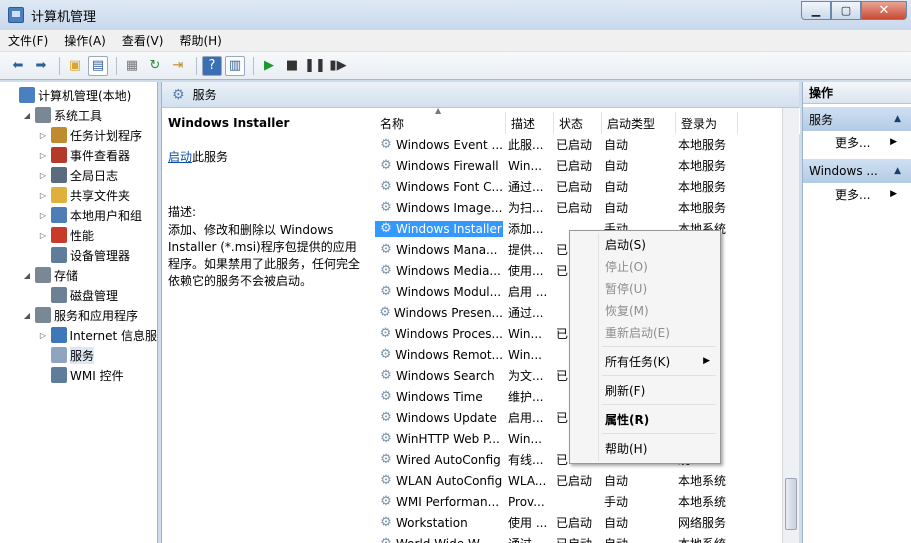  Describe the element at coordinates (857, 171) in the screenshot. I see `actions-group-windows-installer: Windows ... ▲` at that location.